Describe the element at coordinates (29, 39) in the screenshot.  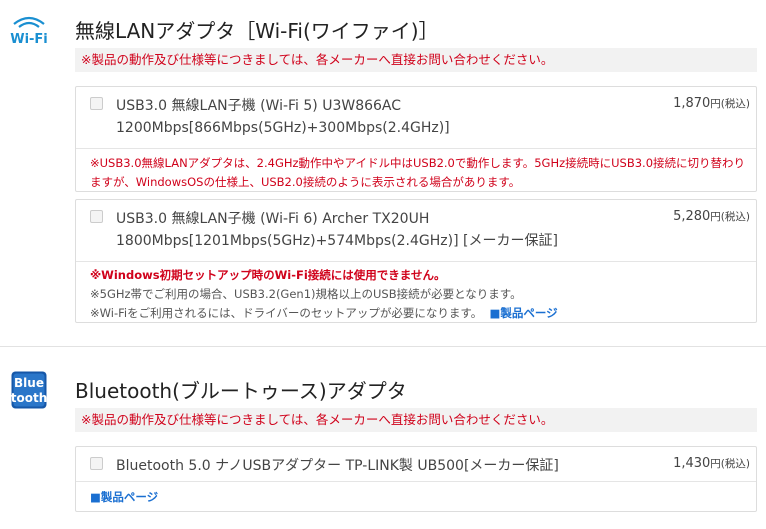
I see `svg-text: Wi-Fi` at that location.